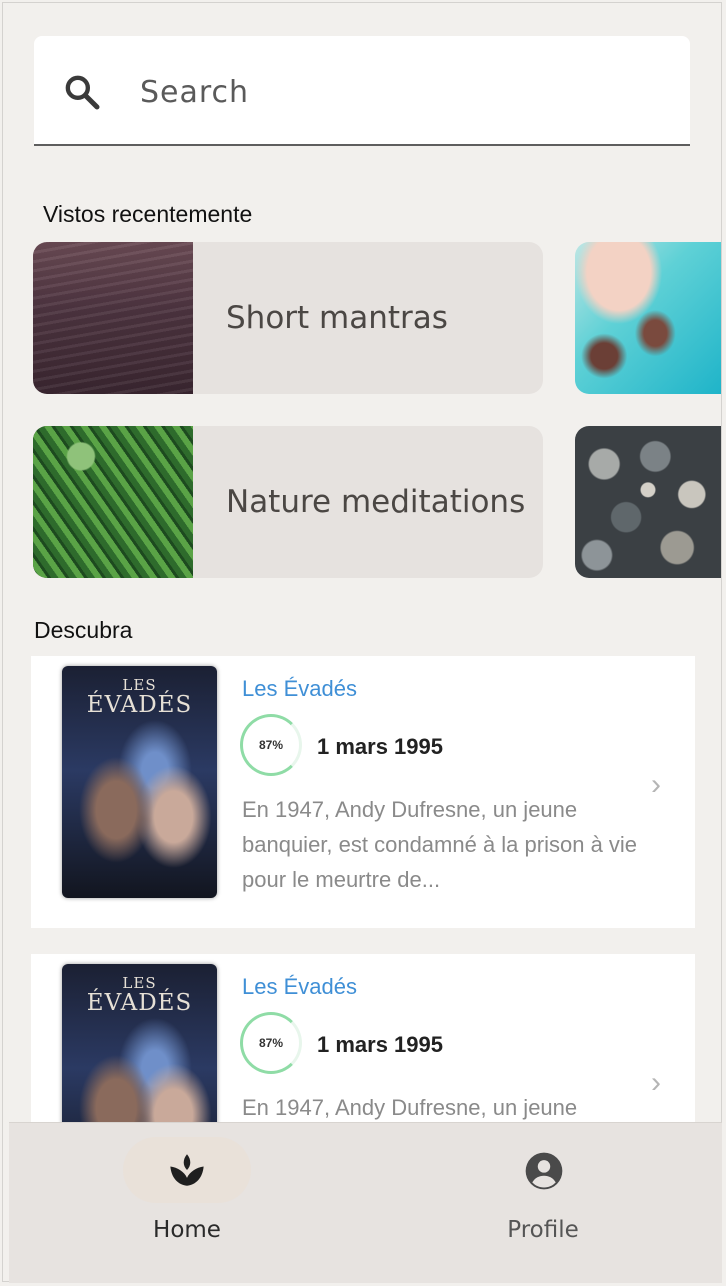  Describe the element at coordinates (543, 1230) in the screenshot. I see `nav-profile-label: Profile` at that location.